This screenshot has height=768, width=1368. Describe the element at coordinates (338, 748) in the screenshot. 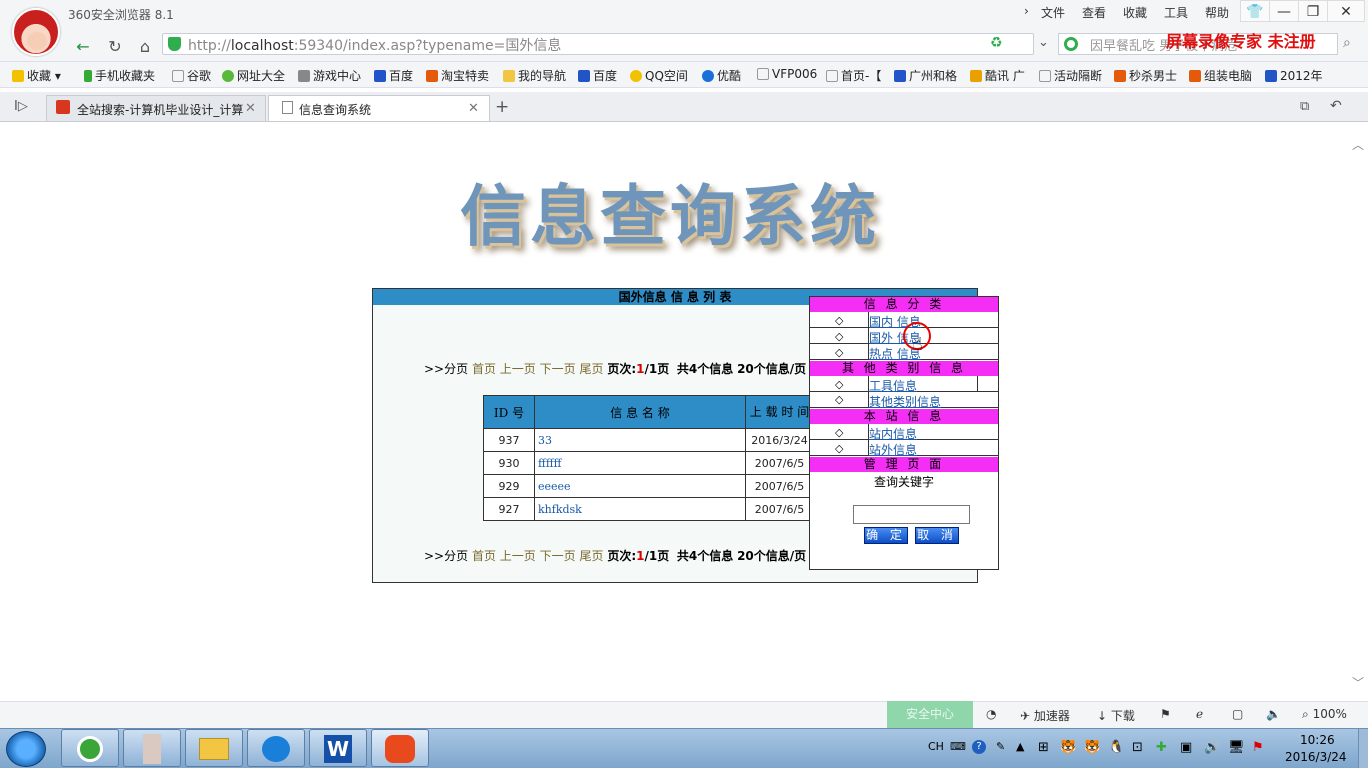

I see `taskbar-app-wps: W` at that location.